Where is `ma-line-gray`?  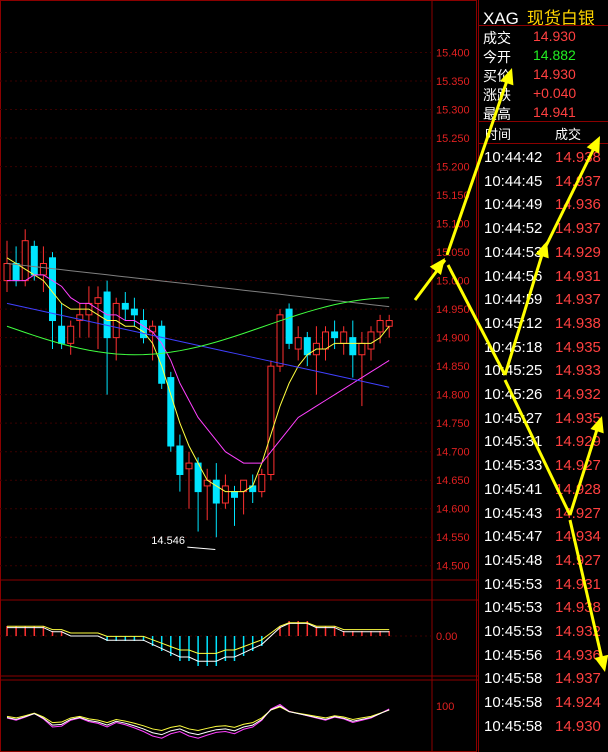
ma-line-gray is located at coordinates (198, 285).